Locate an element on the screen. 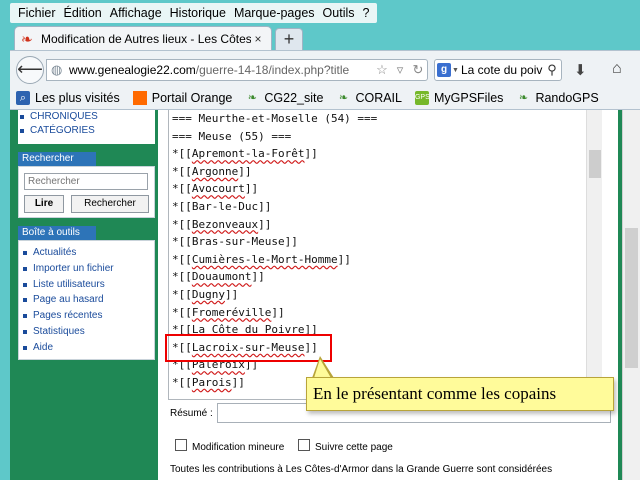 Image resolution: width=640 pixels, height=480 pixels. bookmark-les-plus-visites: ⌕ Les plus visités is located at coordinates (68, 97).